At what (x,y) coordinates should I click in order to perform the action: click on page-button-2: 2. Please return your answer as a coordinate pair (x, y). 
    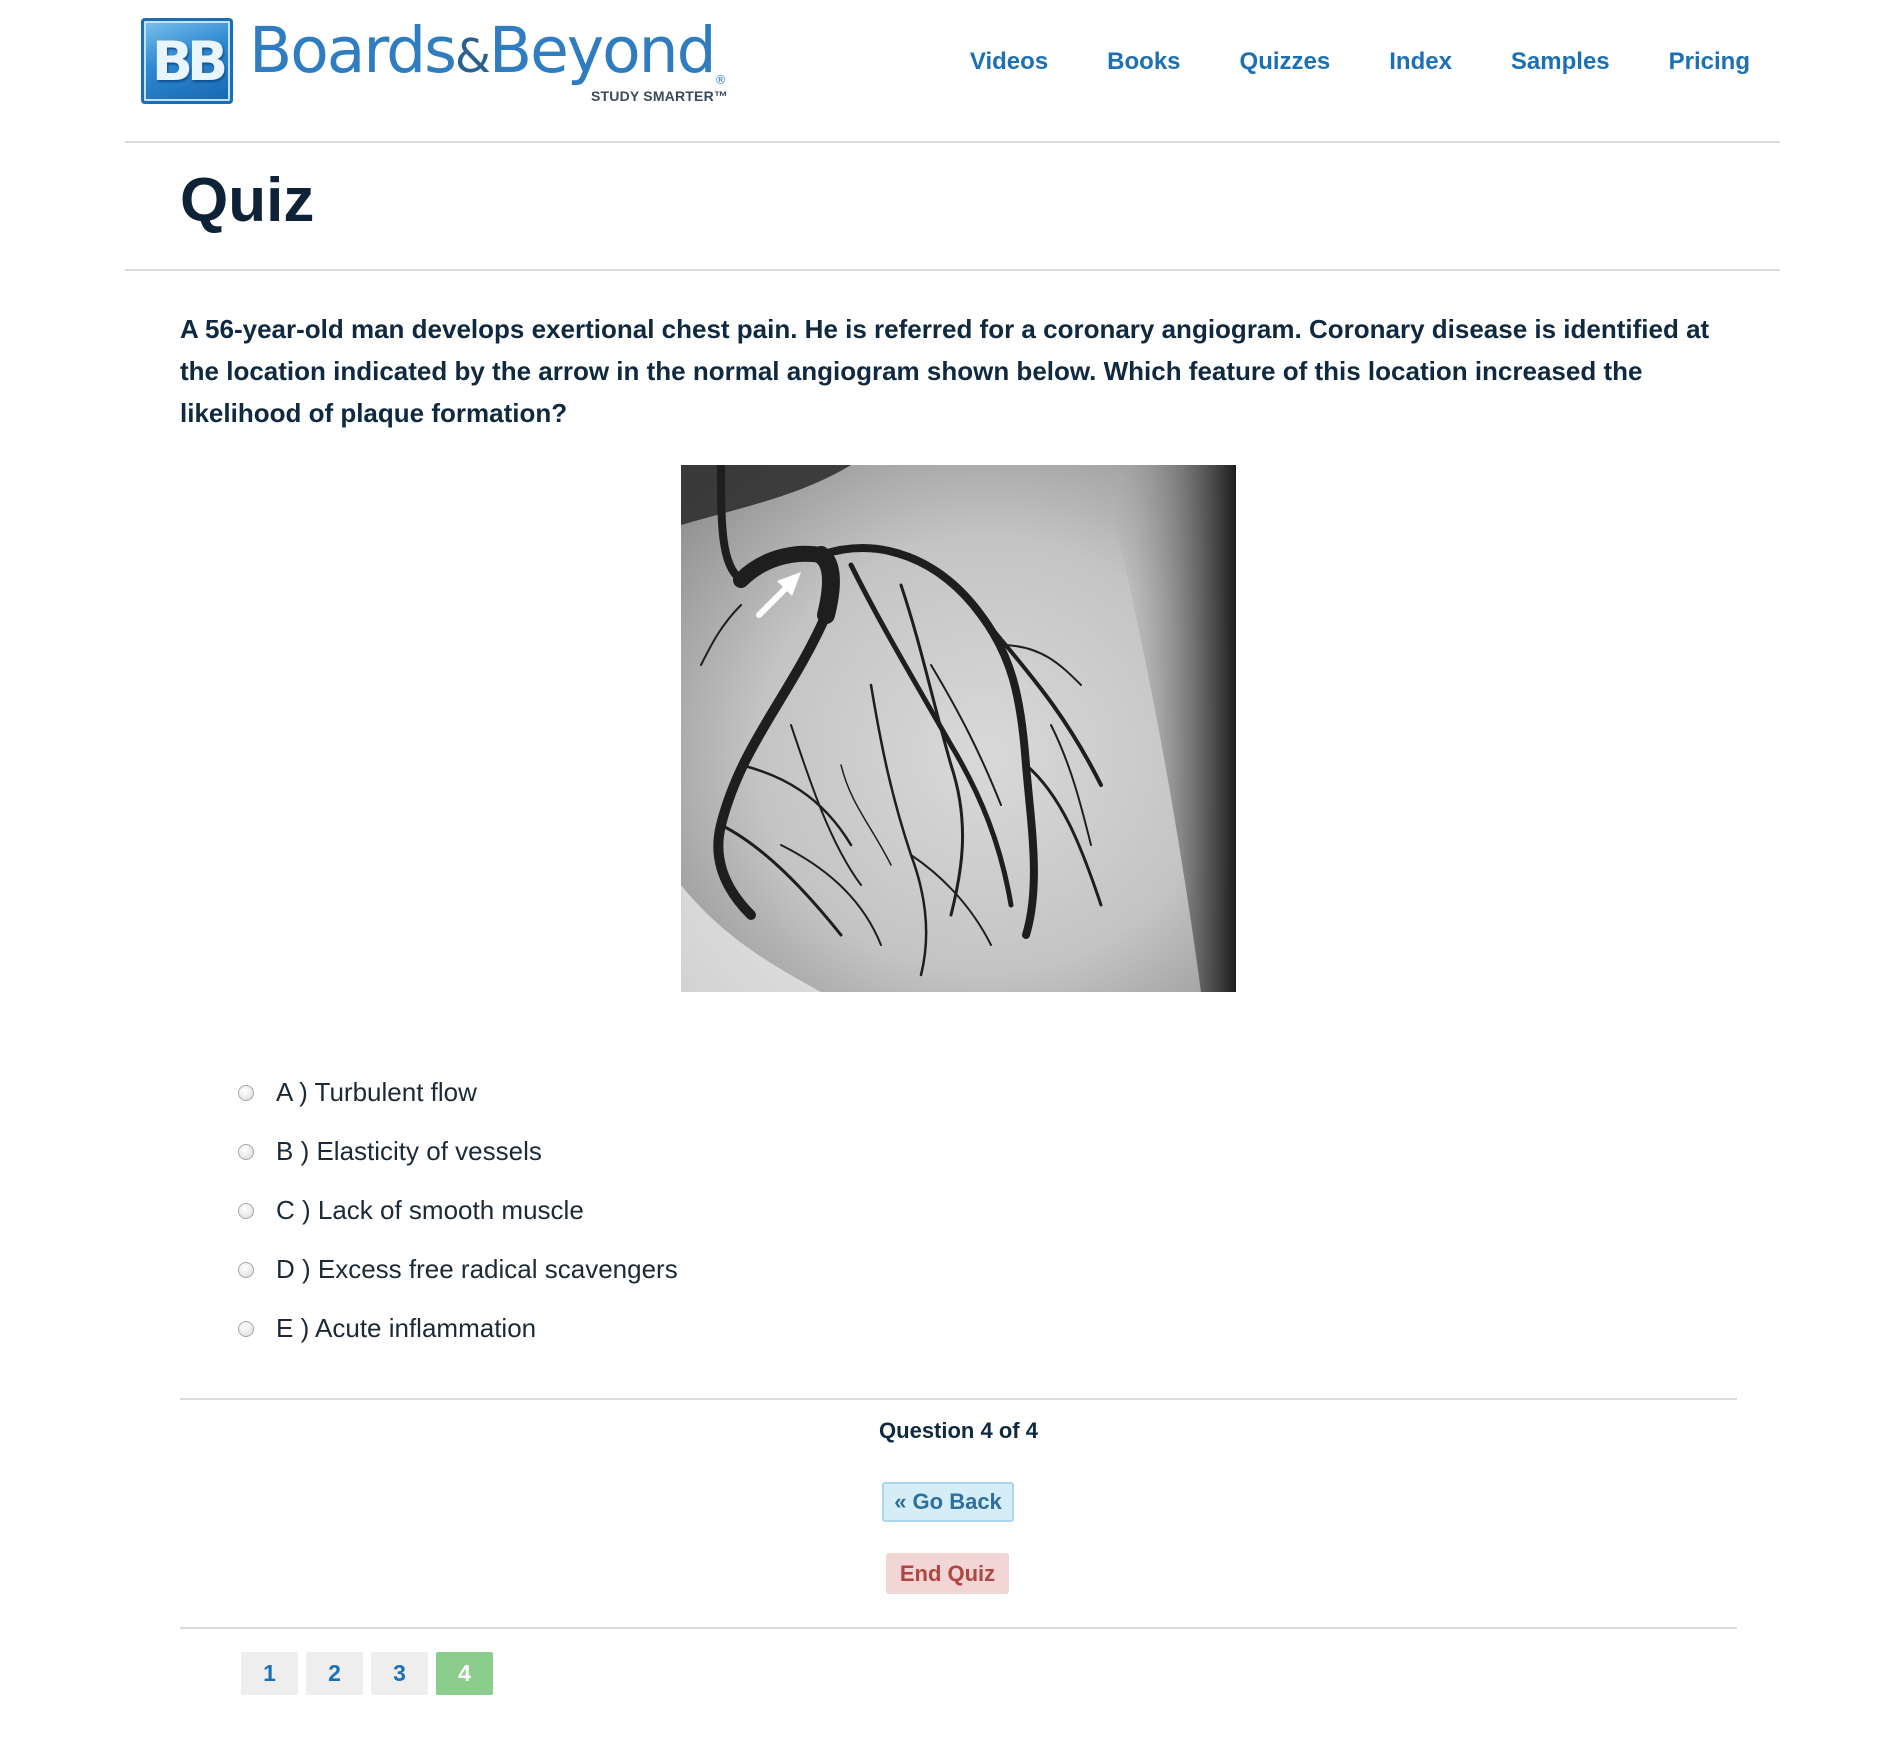
    Looking at the image, I should click on (334, 1673).